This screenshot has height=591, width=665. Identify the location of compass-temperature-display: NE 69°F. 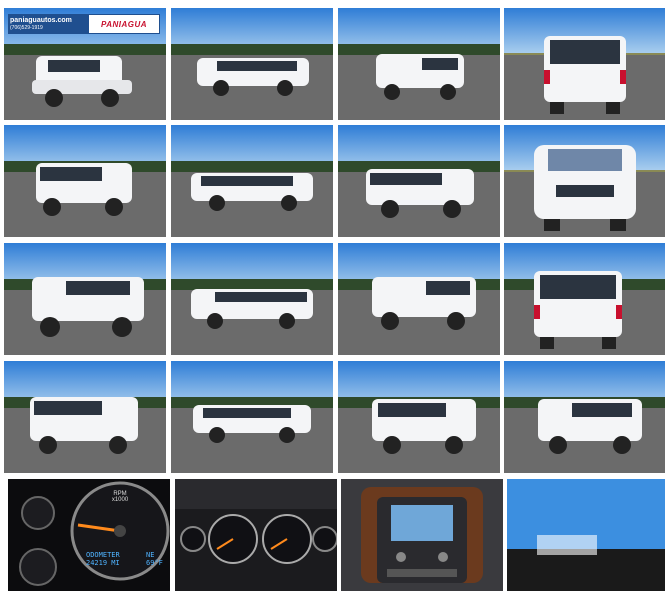
(154, 559).